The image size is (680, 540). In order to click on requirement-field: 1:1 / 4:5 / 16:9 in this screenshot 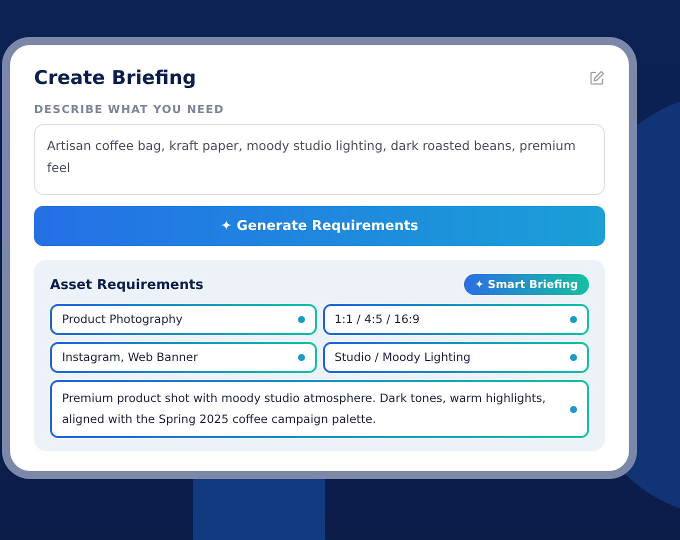, I will do `click(455, 319)`.